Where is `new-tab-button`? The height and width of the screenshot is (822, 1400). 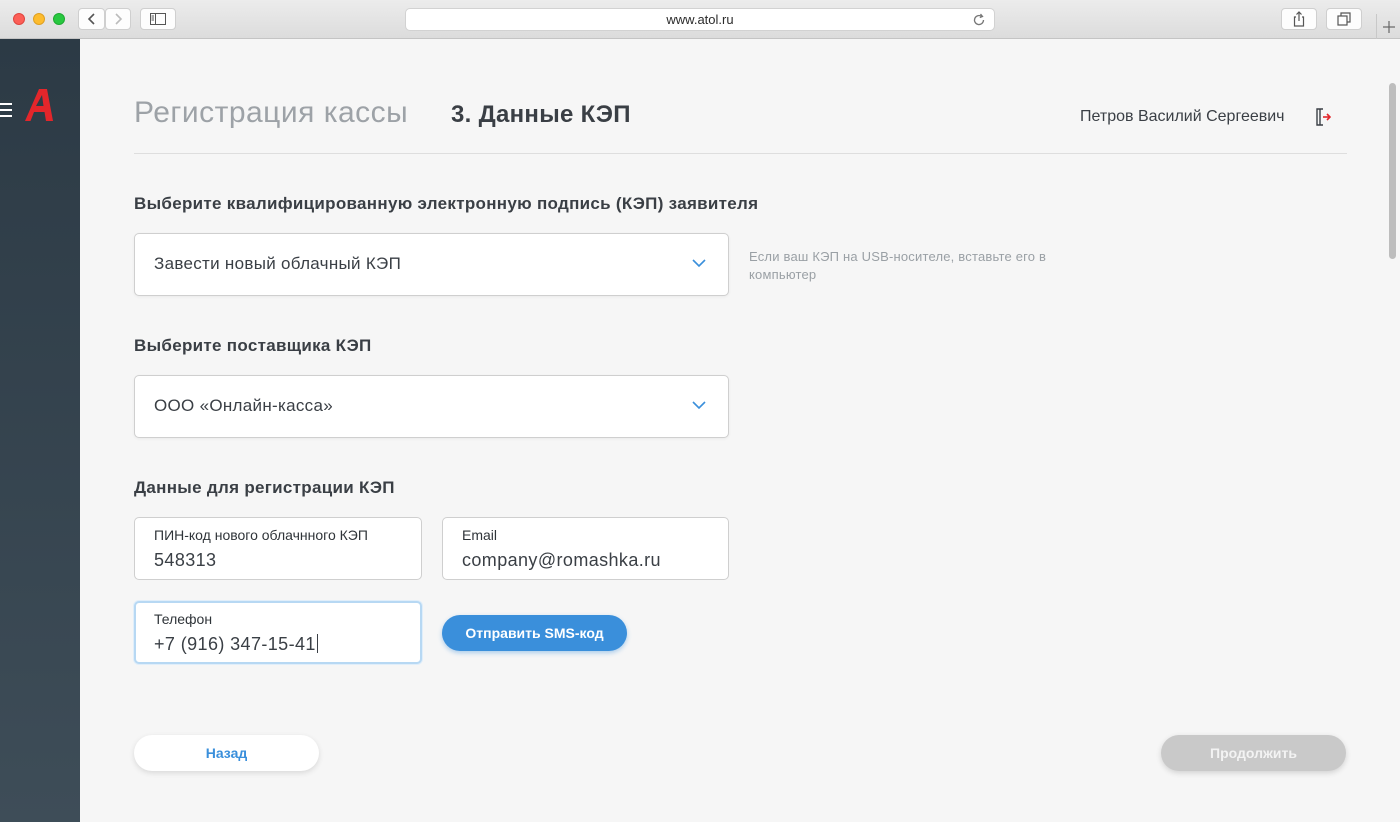 new-tab-button is located at coordinates (1388, 26).